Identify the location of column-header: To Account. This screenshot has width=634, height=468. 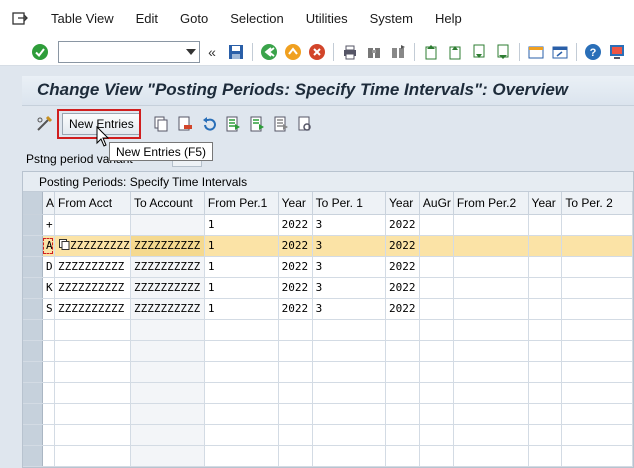
(167, 203).